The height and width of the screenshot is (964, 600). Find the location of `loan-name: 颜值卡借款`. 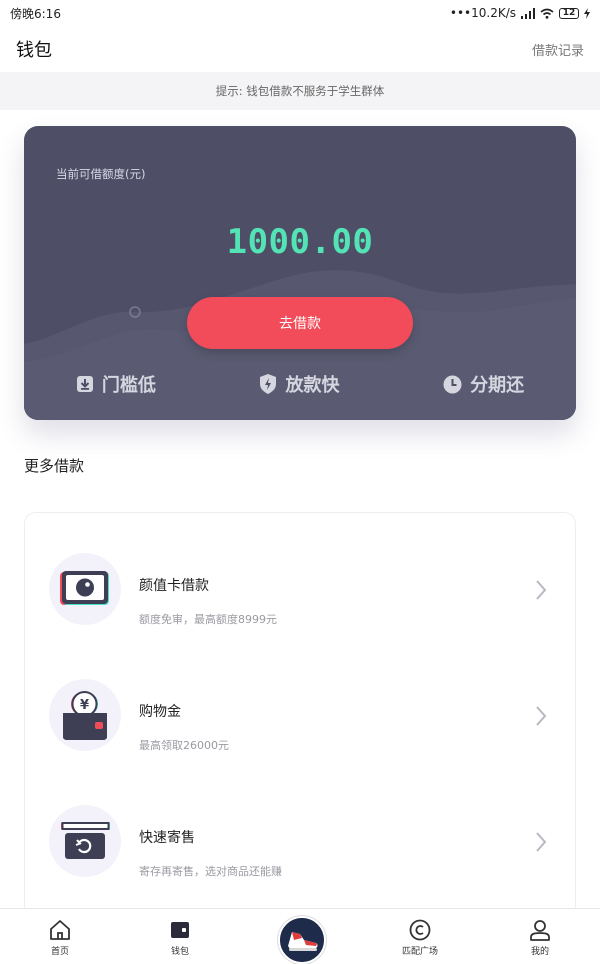

loan-name: 颜值卡借款 is located at coordinates (174, 586).